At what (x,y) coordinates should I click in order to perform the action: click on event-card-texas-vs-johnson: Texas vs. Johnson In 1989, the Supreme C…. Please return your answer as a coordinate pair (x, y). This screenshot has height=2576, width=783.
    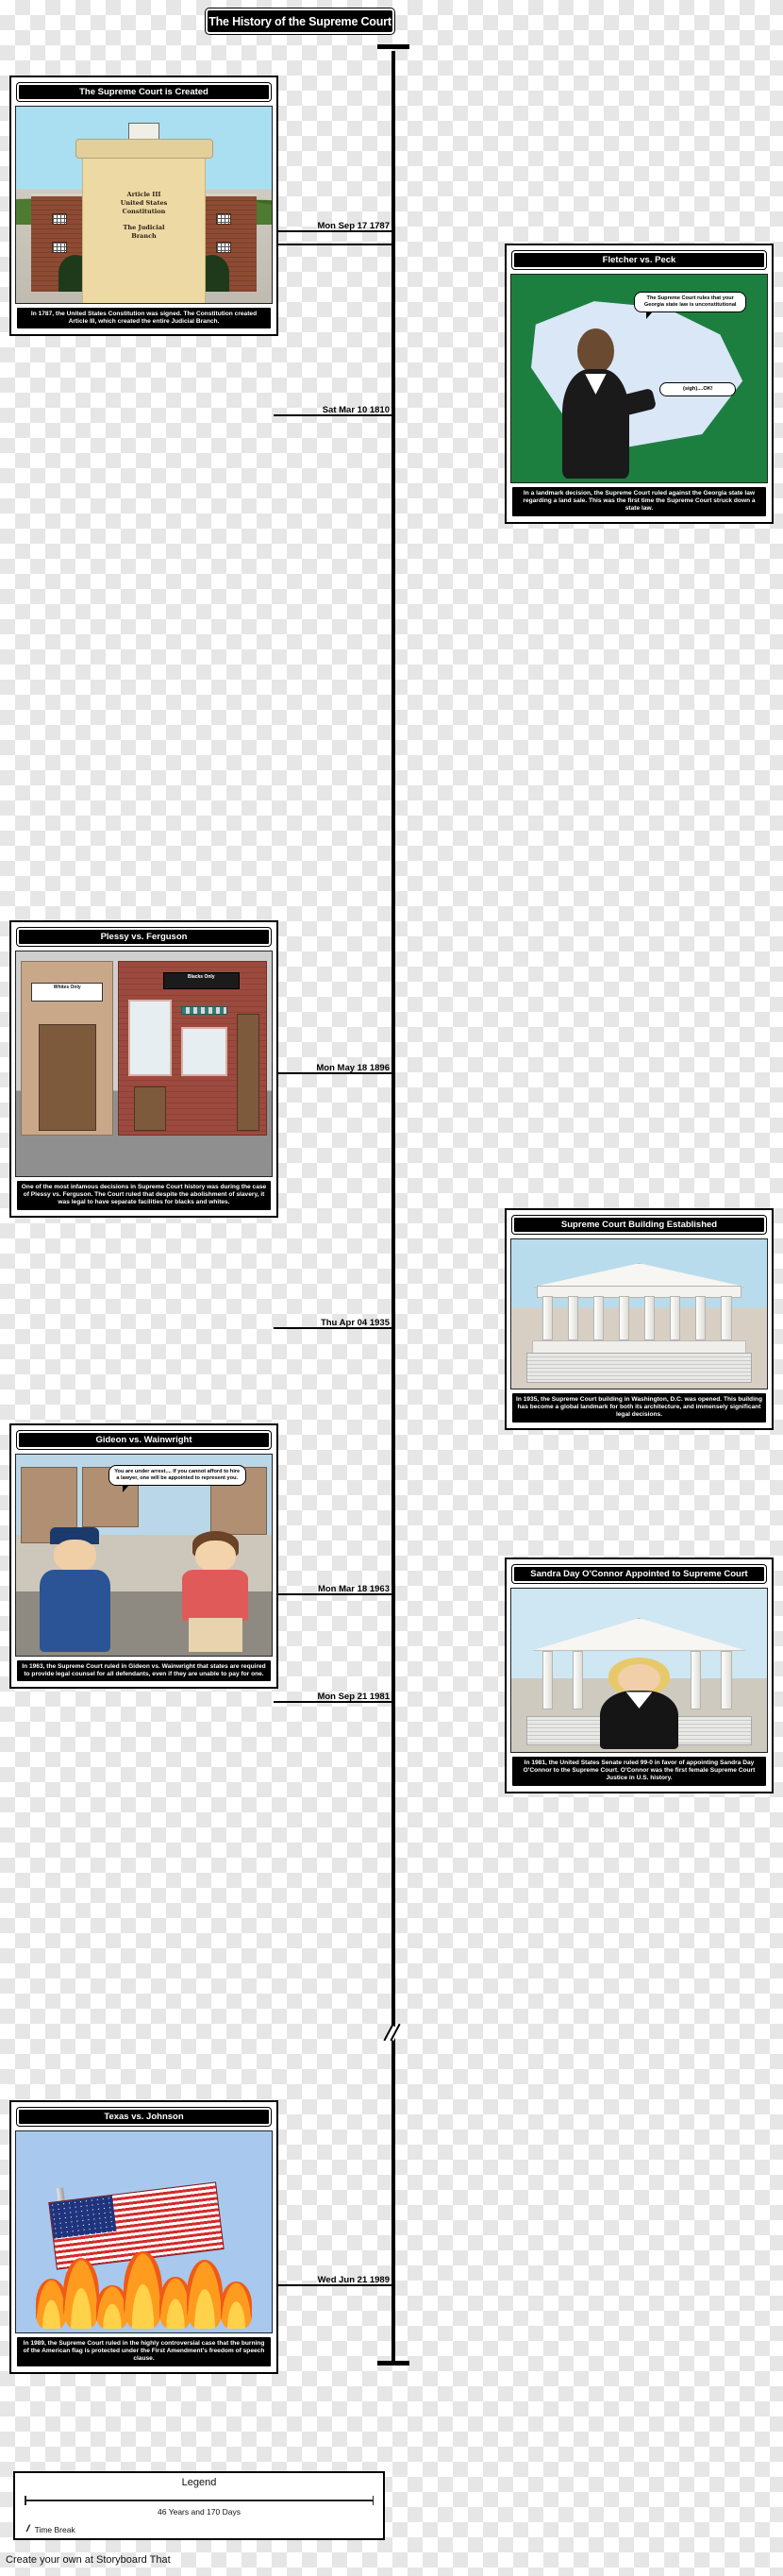
    Looking at the image, I should click on (143, 2237).